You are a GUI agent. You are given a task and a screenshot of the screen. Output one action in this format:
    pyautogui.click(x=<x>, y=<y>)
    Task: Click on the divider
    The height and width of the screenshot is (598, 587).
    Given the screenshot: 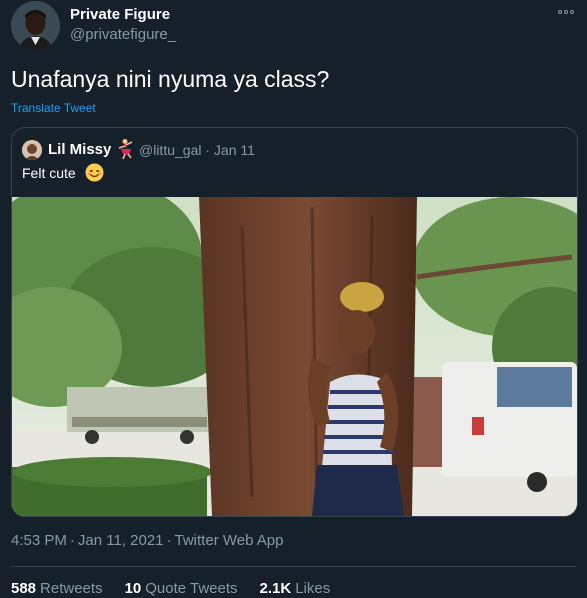 What is the action you would take?
    pyautogui.click(x=293, y=566)
    